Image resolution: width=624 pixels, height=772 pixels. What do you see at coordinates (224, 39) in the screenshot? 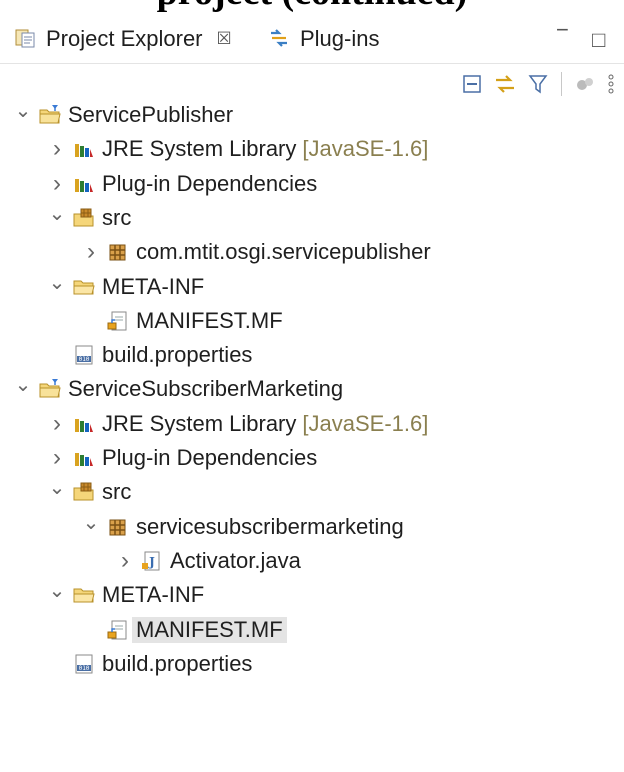
I see `close-tab-icon: ☒` at bounding box center [224, 39].